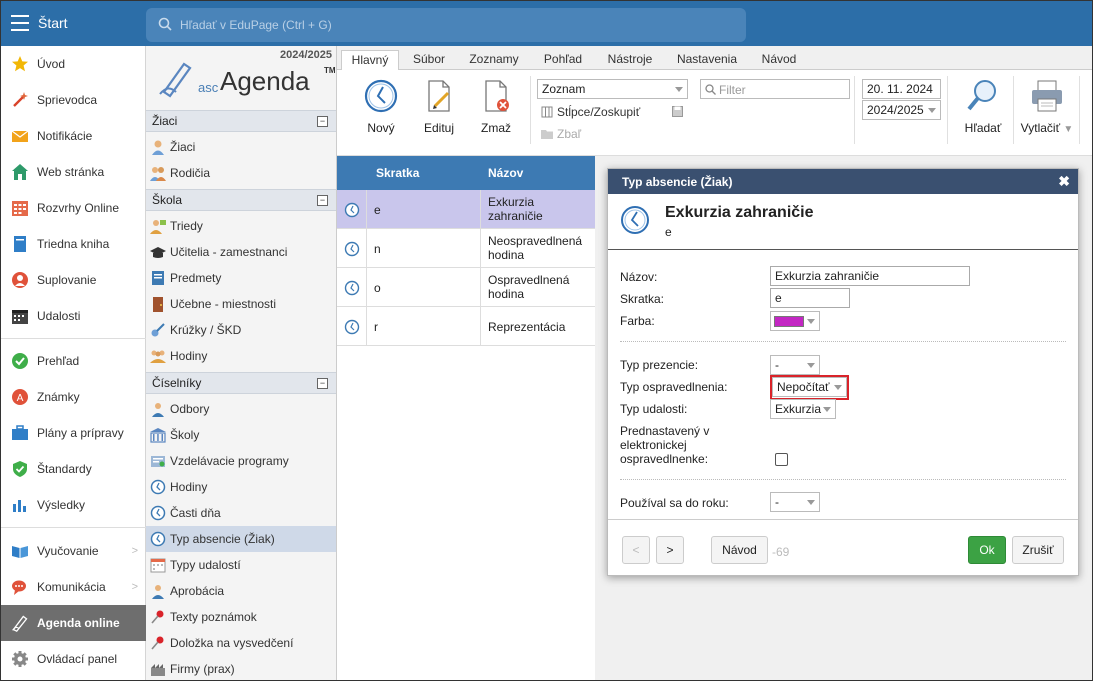 The image size is (1093, 681). Describe the element at coordinates (843, 181) in the screenshot. I see `dialog-title-bar: Typ absencie (Žiak) ✖` at that location.